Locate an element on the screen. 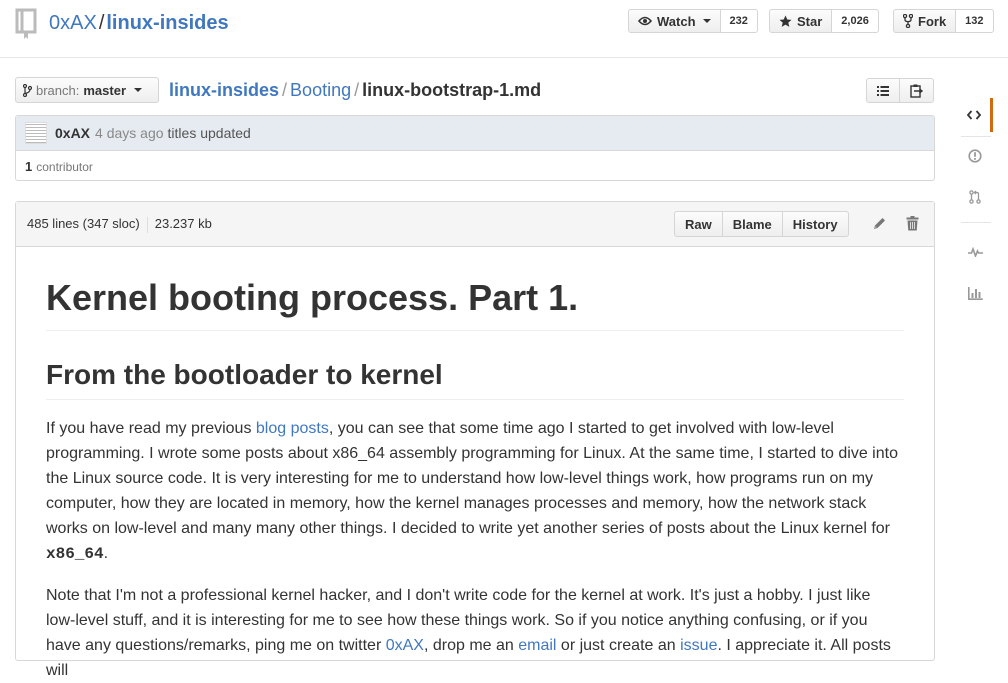 The height and width of the screenshot is (683, 1008). nav-pull-requests is located at coordinates (975, 197).